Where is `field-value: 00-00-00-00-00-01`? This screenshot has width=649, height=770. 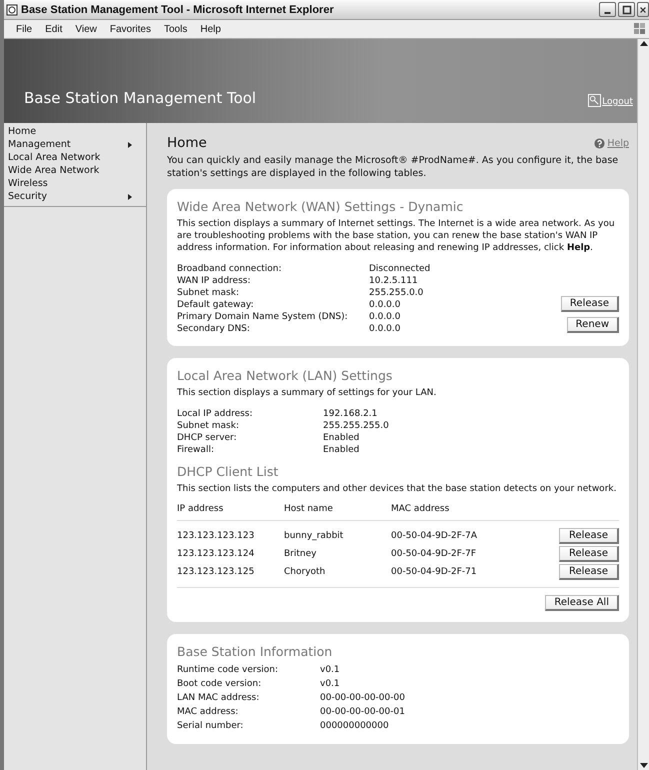
field-value: 00-00-00-00-00-01 is located at coordinates (362, 712).